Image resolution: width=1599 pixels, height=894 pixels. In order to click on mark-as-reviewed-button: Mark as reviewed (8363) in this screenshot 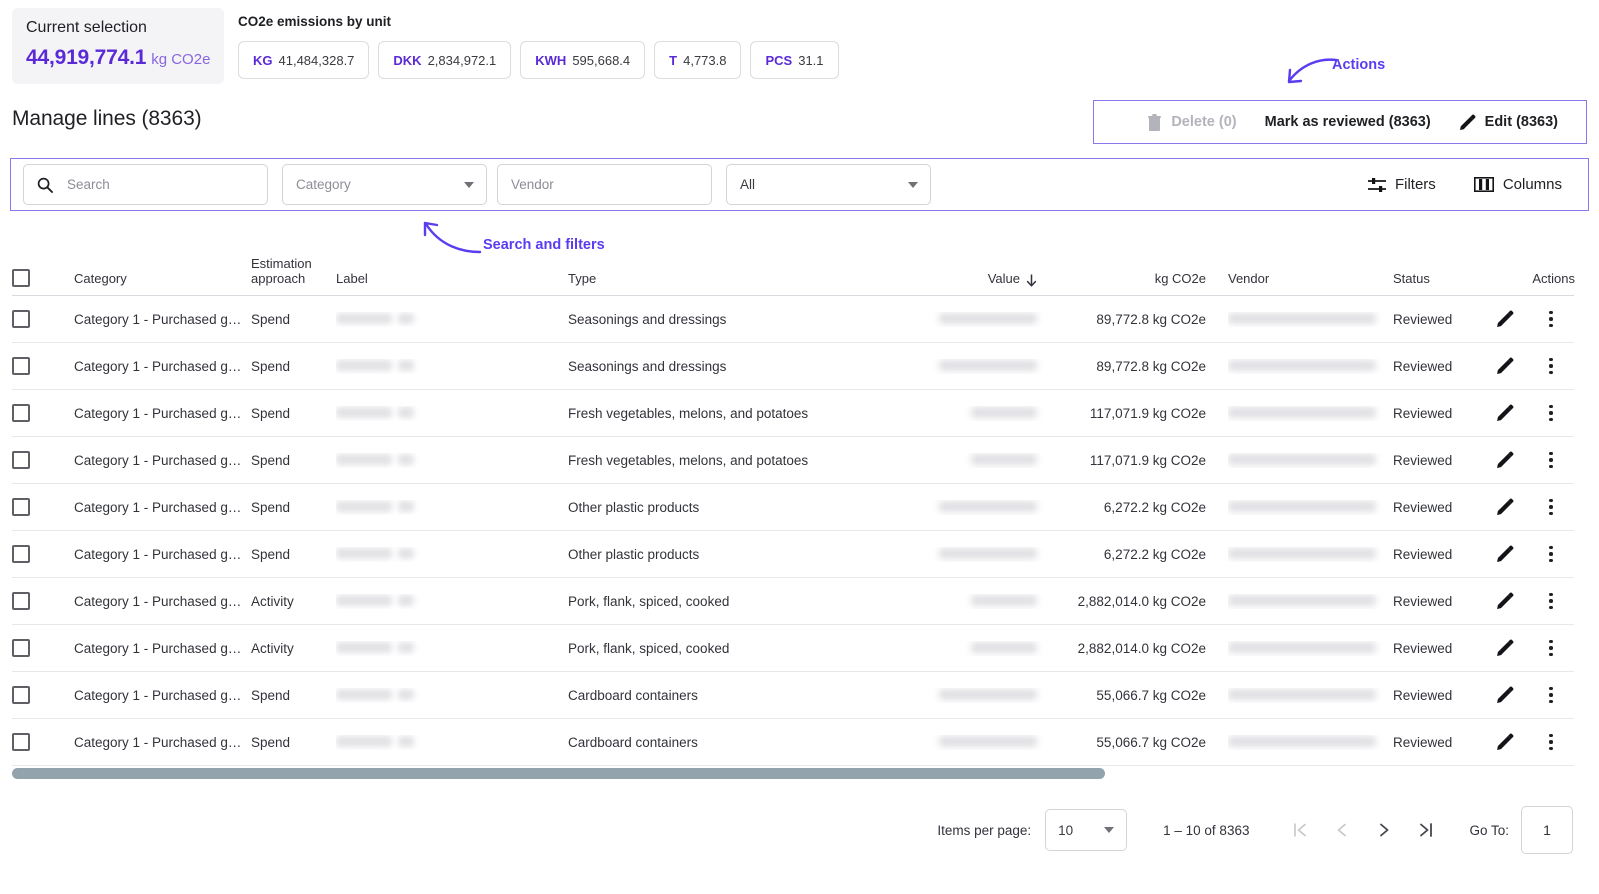, I will do `click(1348, 122)`.